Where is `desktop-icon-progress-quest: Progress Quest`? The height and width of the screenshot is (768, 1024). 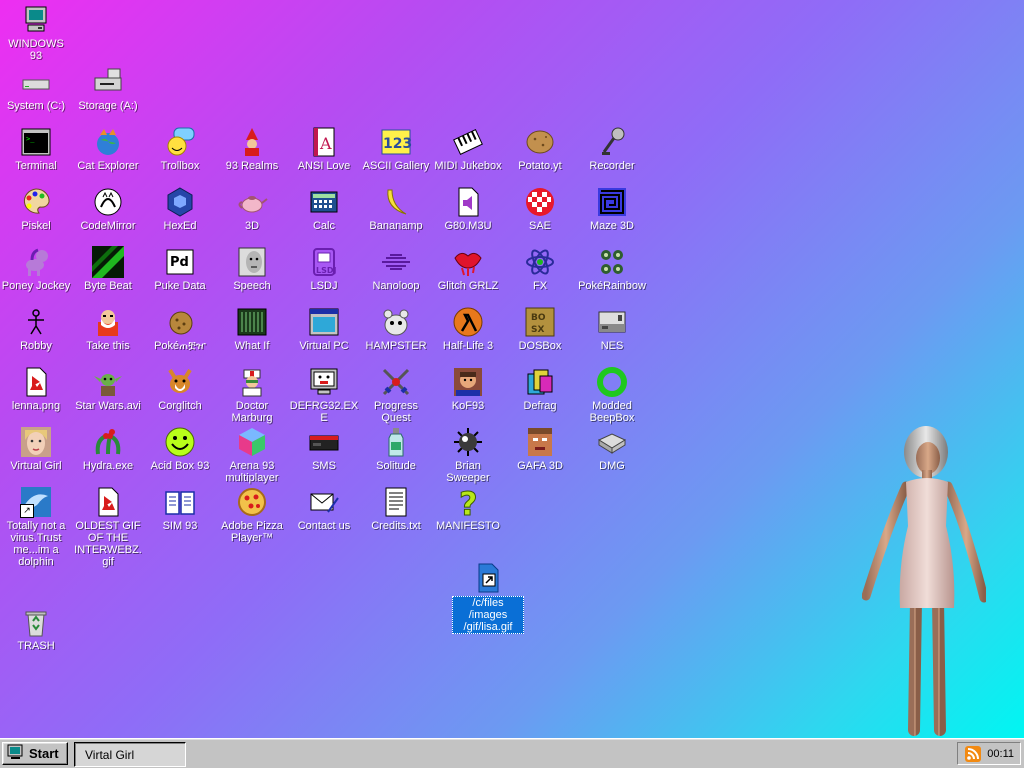
desktop-icon-progress-quest: Progress Quest is located at coordinates (396, 395).